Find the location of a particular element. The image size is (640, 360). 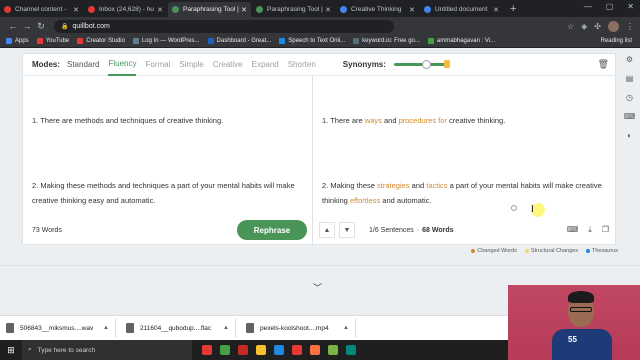

extension-icon: ◈ is located at coordinates (584, 26).